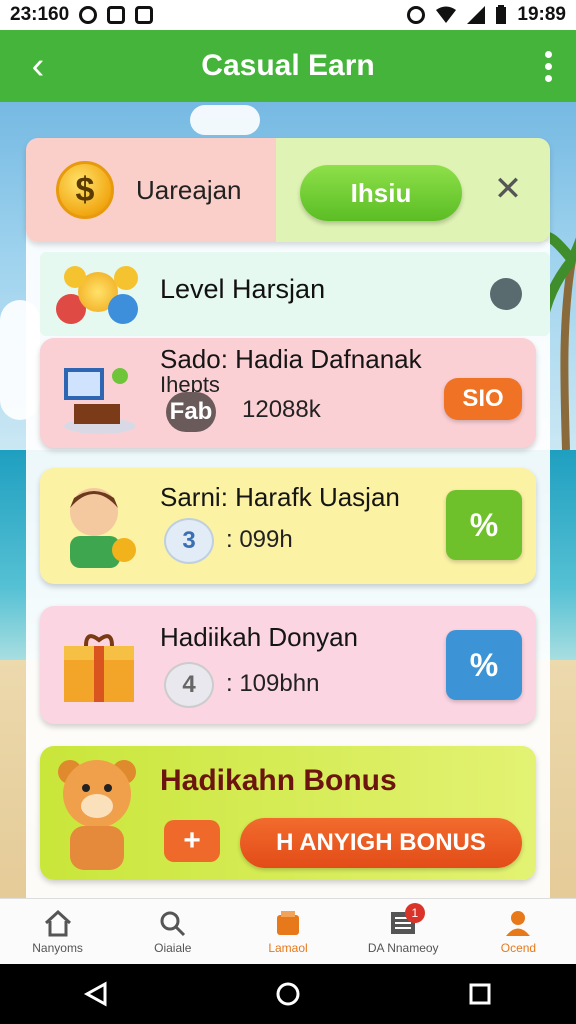 This screenshot has height=1024, width=576. Describe the element at coordinates (189, 189) in the screenshot. I see `banner-label: Uareajan` at that location.